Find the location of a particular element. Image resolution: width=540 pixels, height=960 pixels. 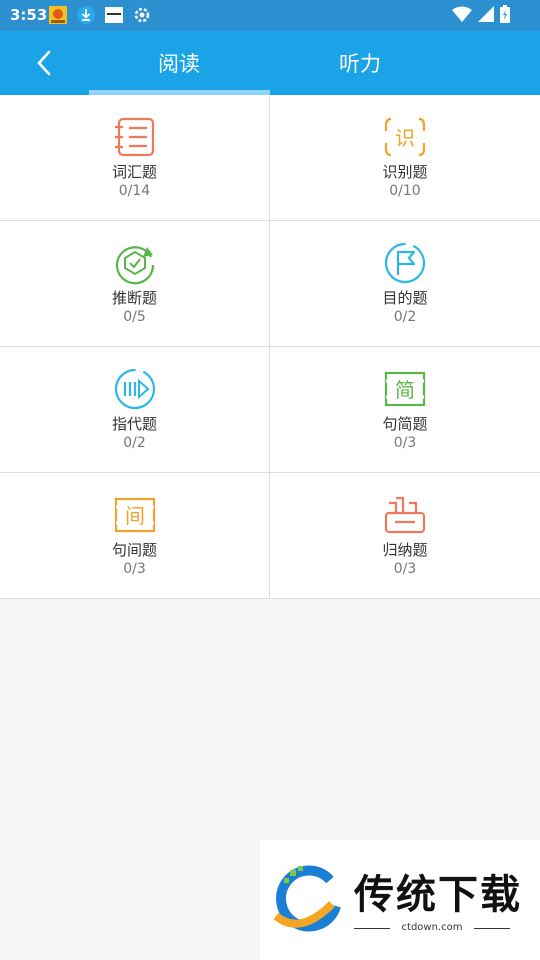

tab-listening: 听力 is located at coordinates (360, 63).